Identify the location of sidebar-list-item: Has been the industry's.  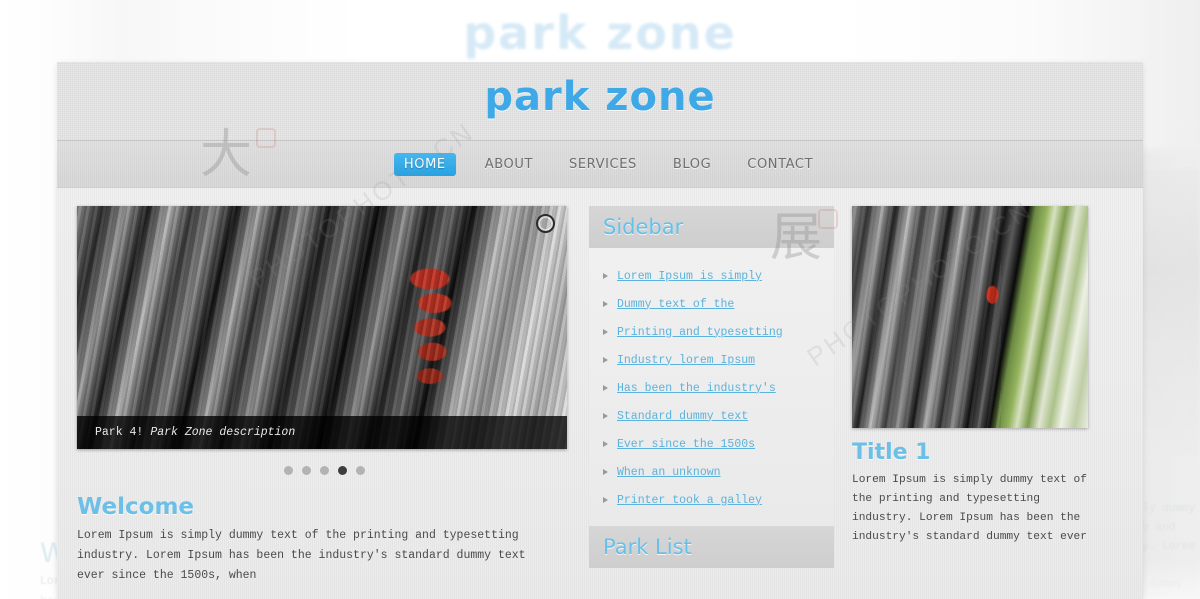
(711, 388).